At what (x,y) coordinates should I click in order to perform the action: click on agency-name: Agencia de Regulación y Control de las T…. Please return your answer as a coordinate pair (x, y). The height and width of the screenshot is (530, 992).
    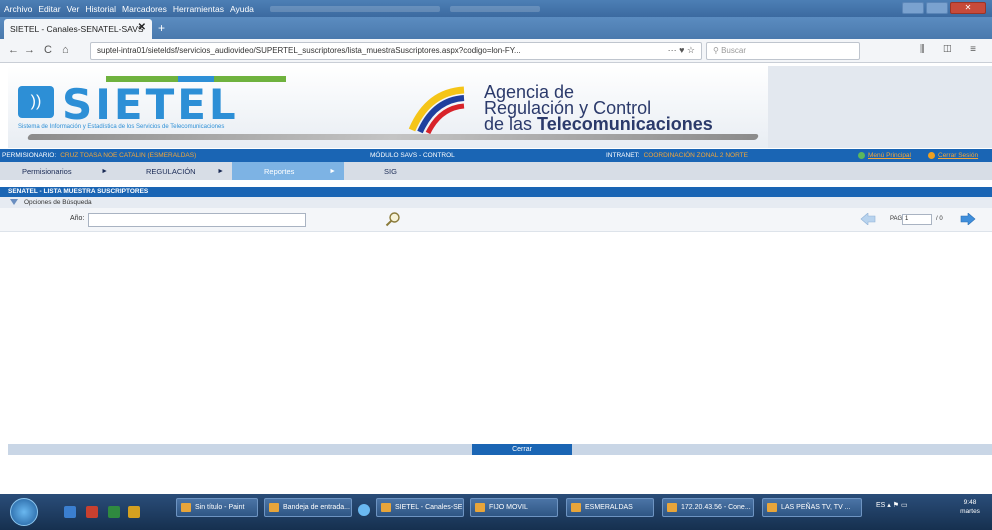
    Looking at the image, I should click on (598, 108).